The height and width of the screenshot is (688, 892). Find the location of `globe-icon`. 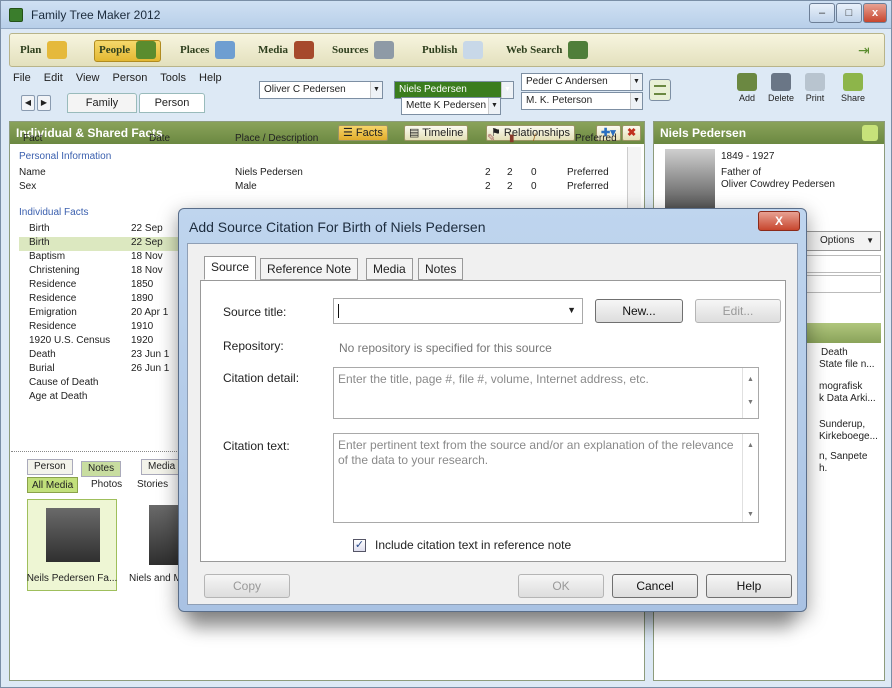

globe-icon is located at coordinates (225, 50).